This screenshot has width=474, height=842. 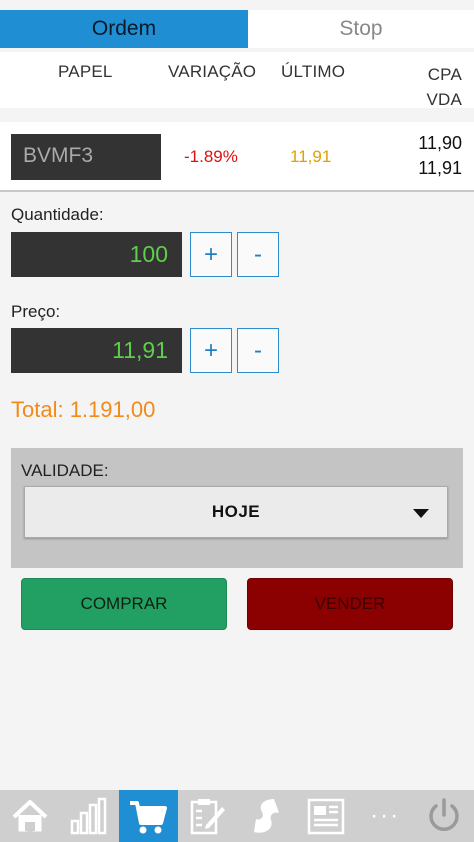 I want to click on home-icon, so click(x=29, y=816).